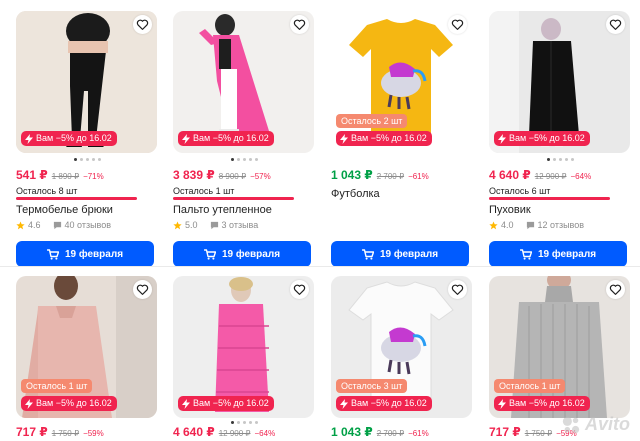 The height and width of the screenshot is (441, 640). What do you see at coordinates (194, 175) in the screenshot?
I see `current-price: 3 839 ₽` at bounding box center [194, 175].